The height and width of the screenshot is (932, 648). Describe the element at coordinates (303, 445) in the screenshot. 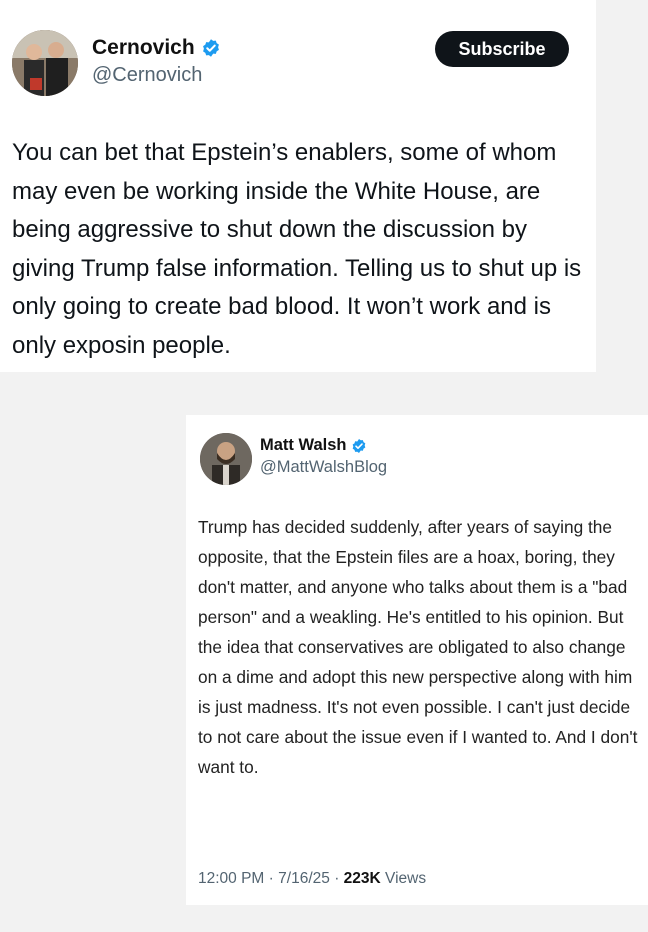

I see `mattwalsh-name-text: Matt Walsh` at that location.